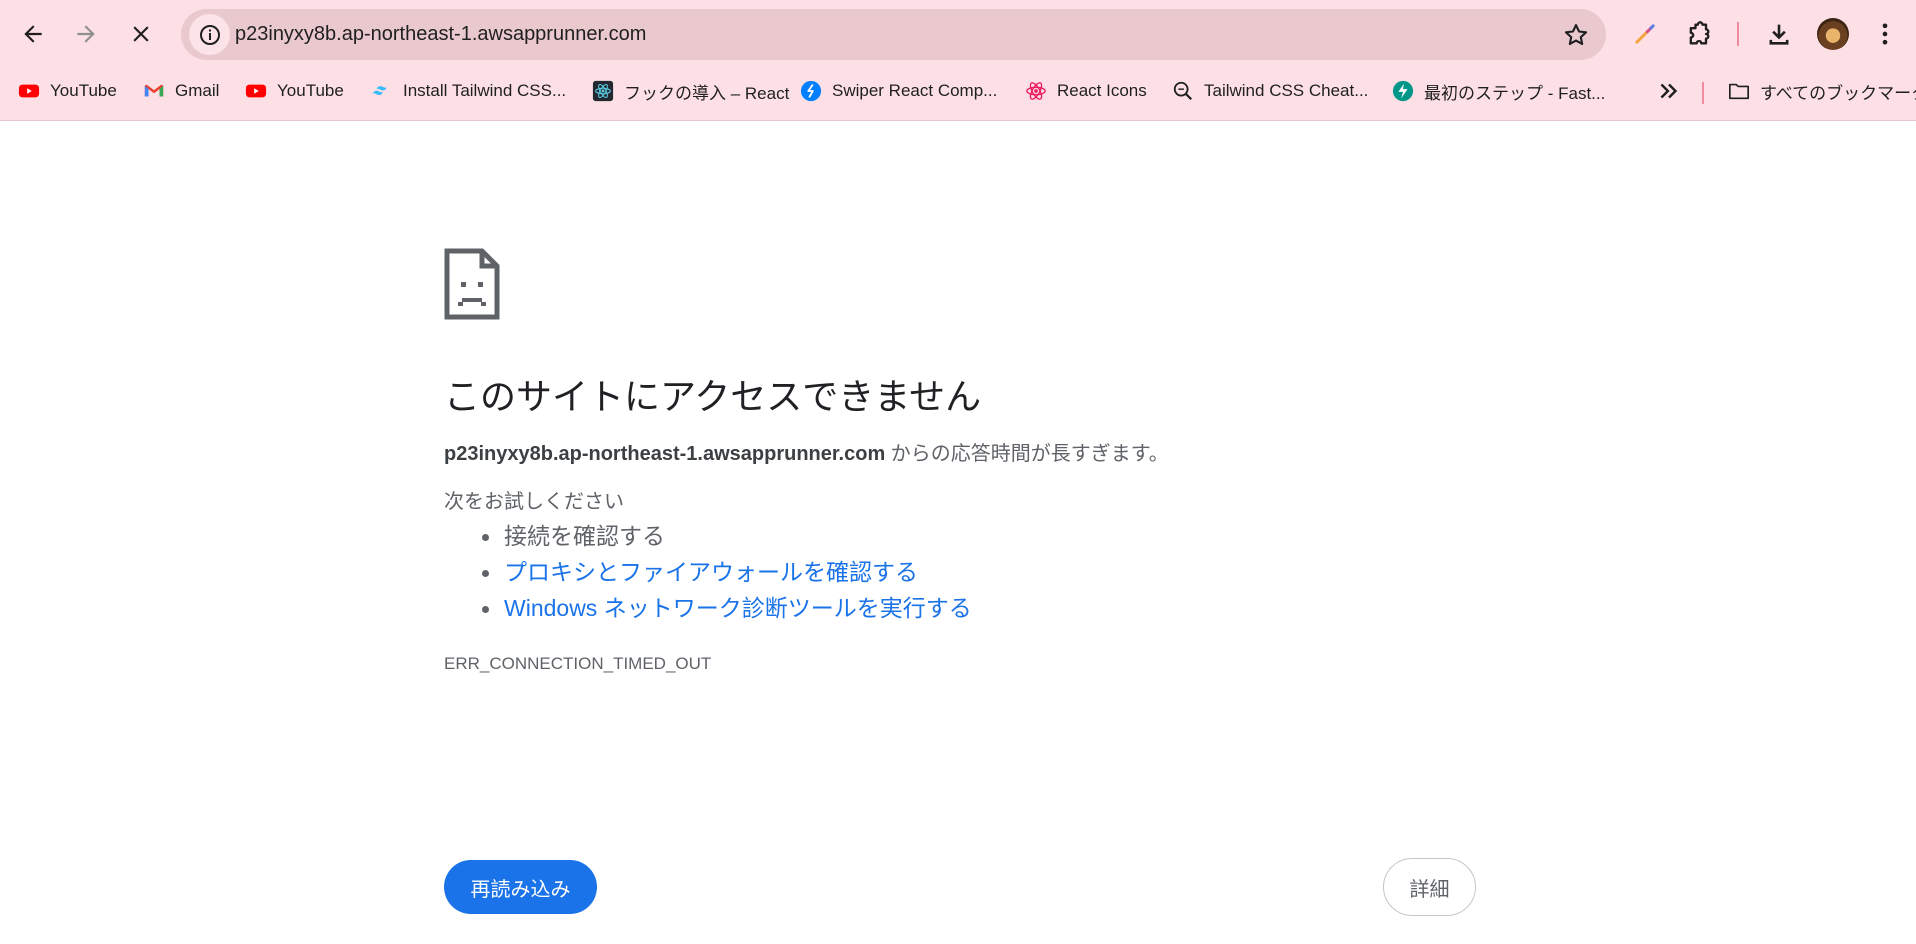  Describe the element at coordinates (1738, 34) in the screenshot. I see `toolbar-divider` at that location.